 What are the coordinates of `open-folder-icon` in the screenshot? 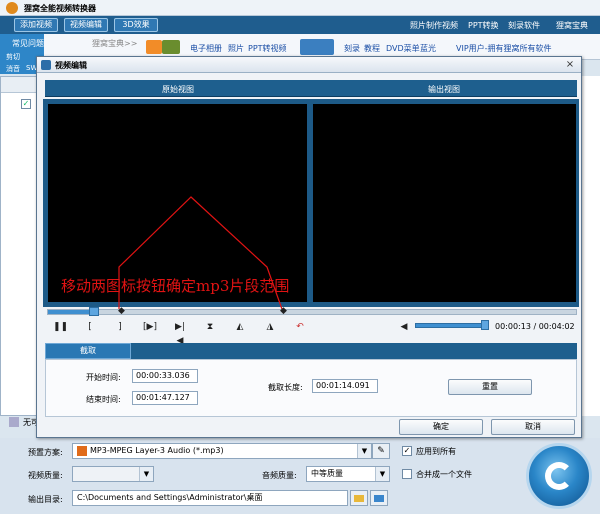 It's located at (379, 498).